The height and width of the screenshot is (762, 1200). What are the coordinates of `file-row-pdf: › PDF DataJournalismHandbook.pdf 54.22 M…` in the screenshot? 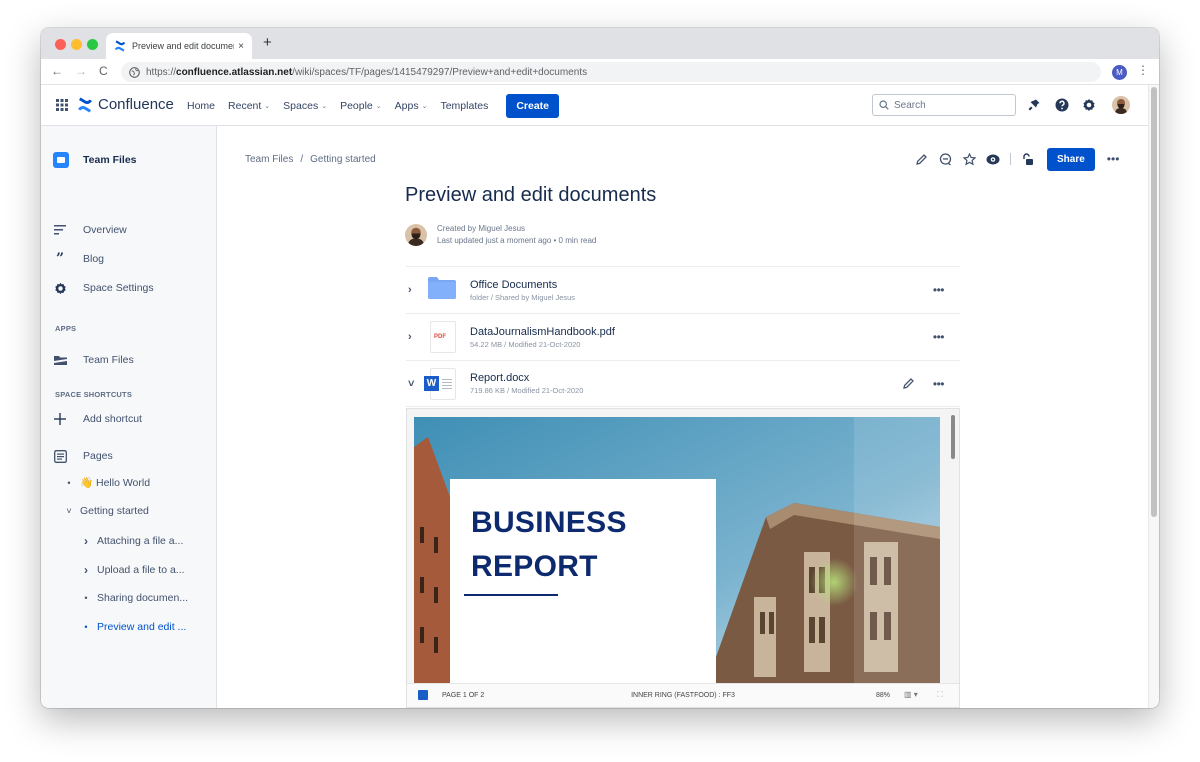 It's located at (683, 336).